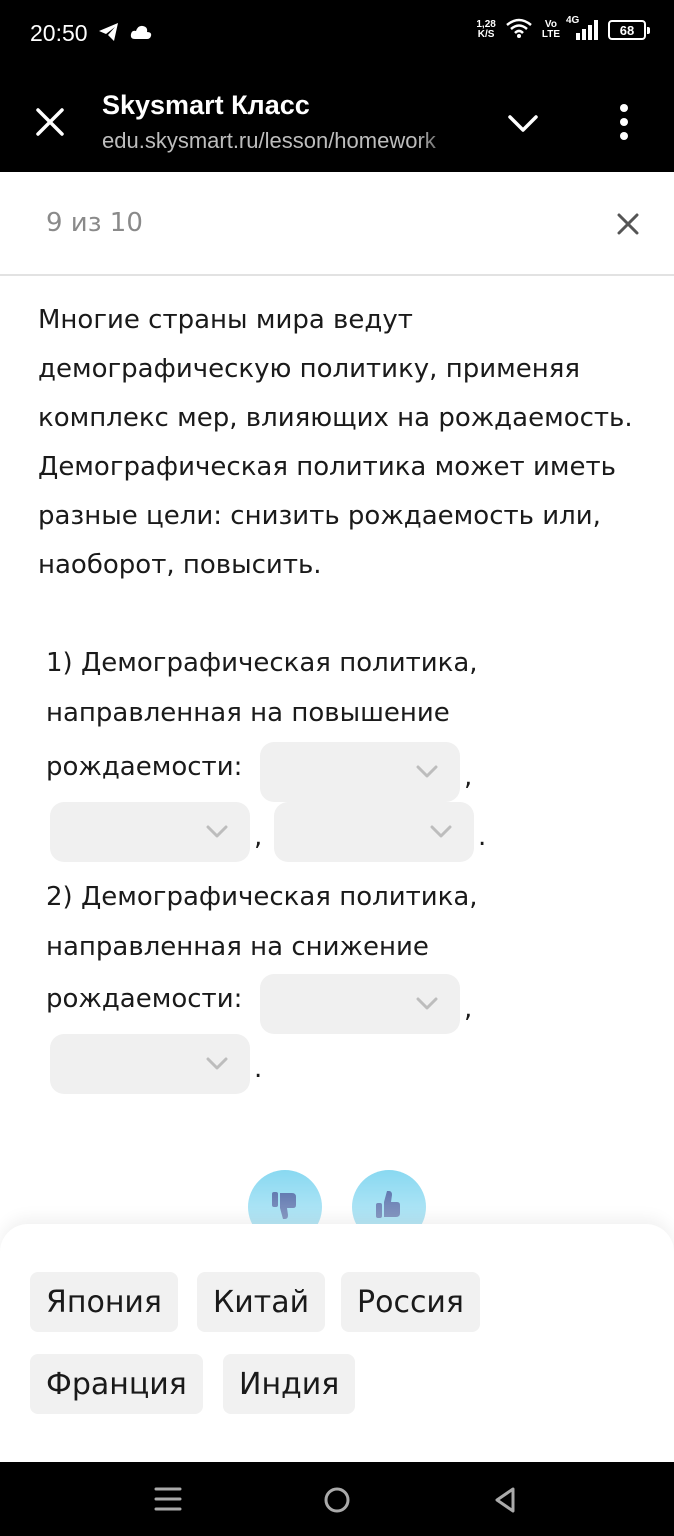 The image size is (674, 1536). What do you see at coordinates (116, 1384) in the screenshot?
I see `answer-option: Франция` at bounding box center [116, 1384].